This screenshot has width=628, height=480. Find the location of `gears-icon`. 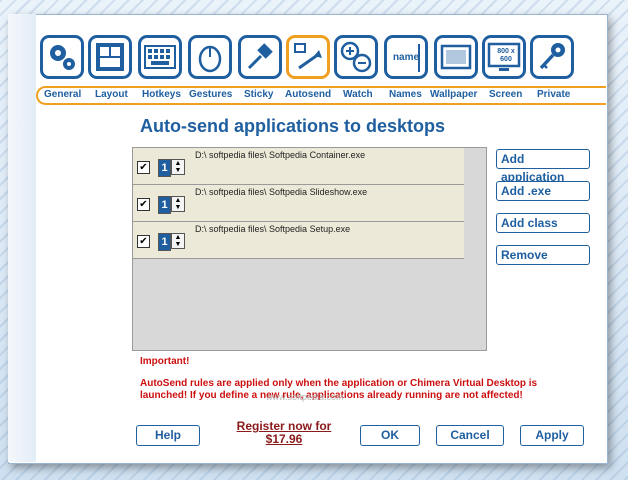

gears-icon is located at coordinates (62, 57).